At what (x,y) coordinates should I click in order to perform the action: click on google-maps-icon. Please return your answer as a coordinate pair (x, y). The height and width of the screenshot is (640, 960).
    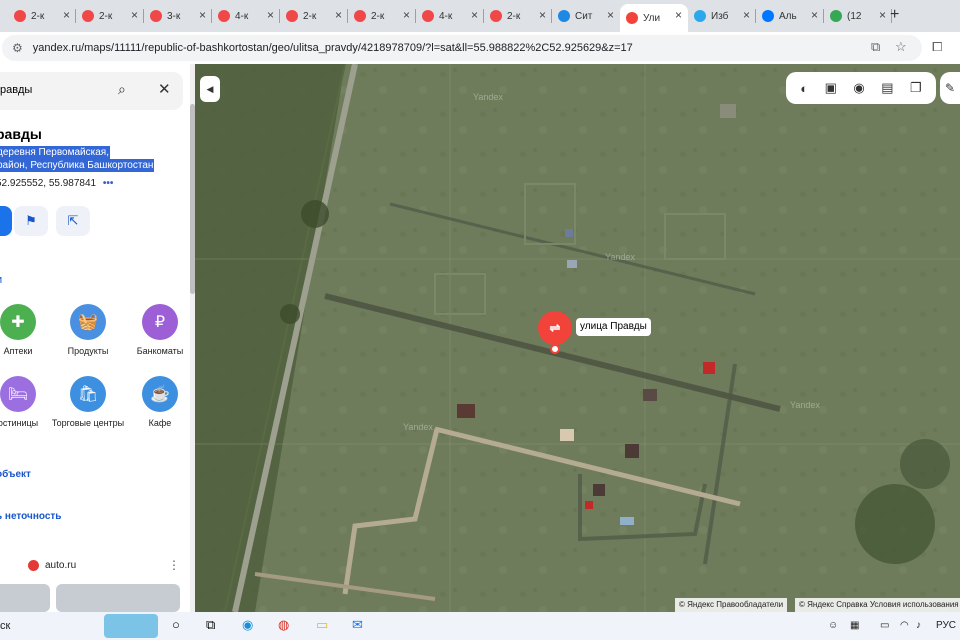
    Looking at the image, I should click on (836, 16).